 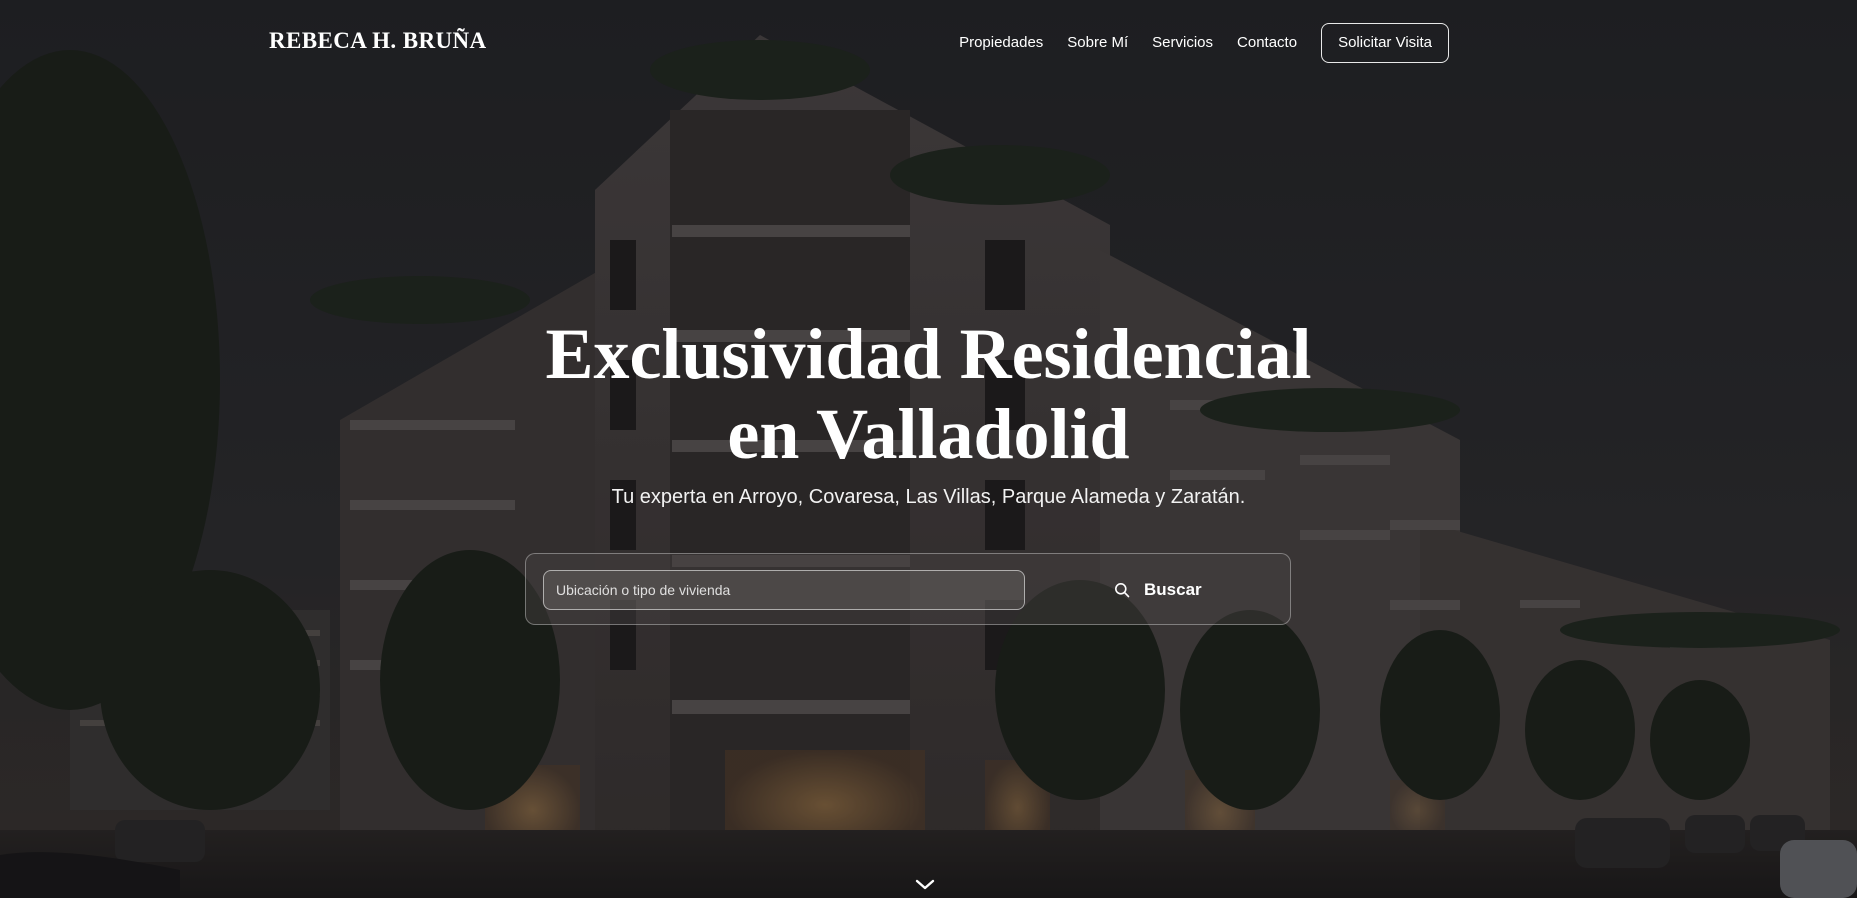 What do you see at coordinates (928, 434) in the screenshot?
I see `hero-title-line-2: en Valladolid` at bounding box center [928, 434].